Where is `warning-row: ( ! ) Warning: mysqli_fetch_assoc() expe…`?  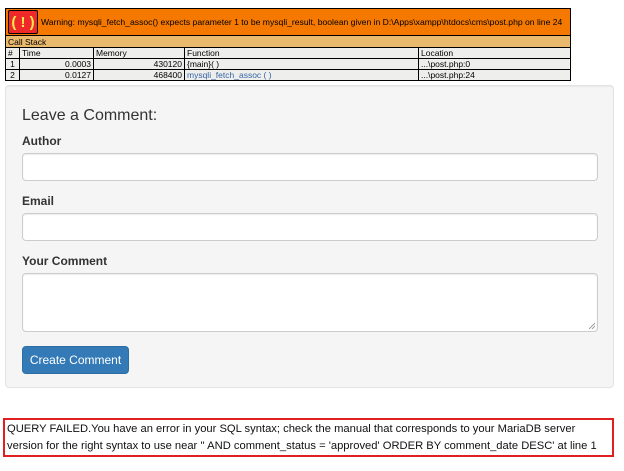
warning-row: ( ! ) Warning: mysqli_fetch_assoc() expe… is located at coordinates (288, 22).